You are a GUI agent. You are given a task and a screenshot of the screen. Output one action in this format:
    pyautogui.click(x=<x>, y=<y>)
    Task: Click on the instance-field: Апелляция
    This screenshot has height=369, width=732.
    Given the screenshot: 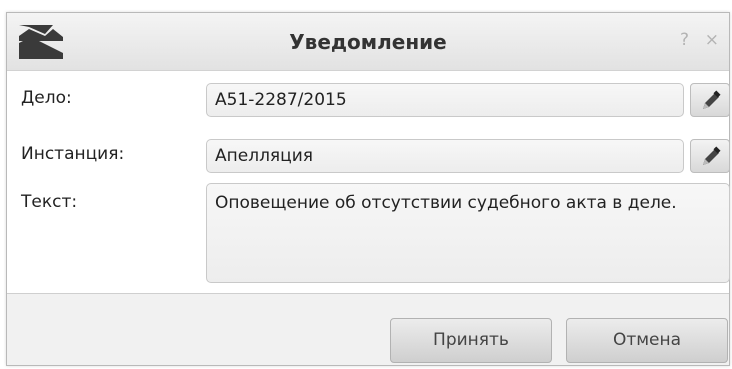 What is the action you would take?
    pyautogui.click(x=445, y=156)
    